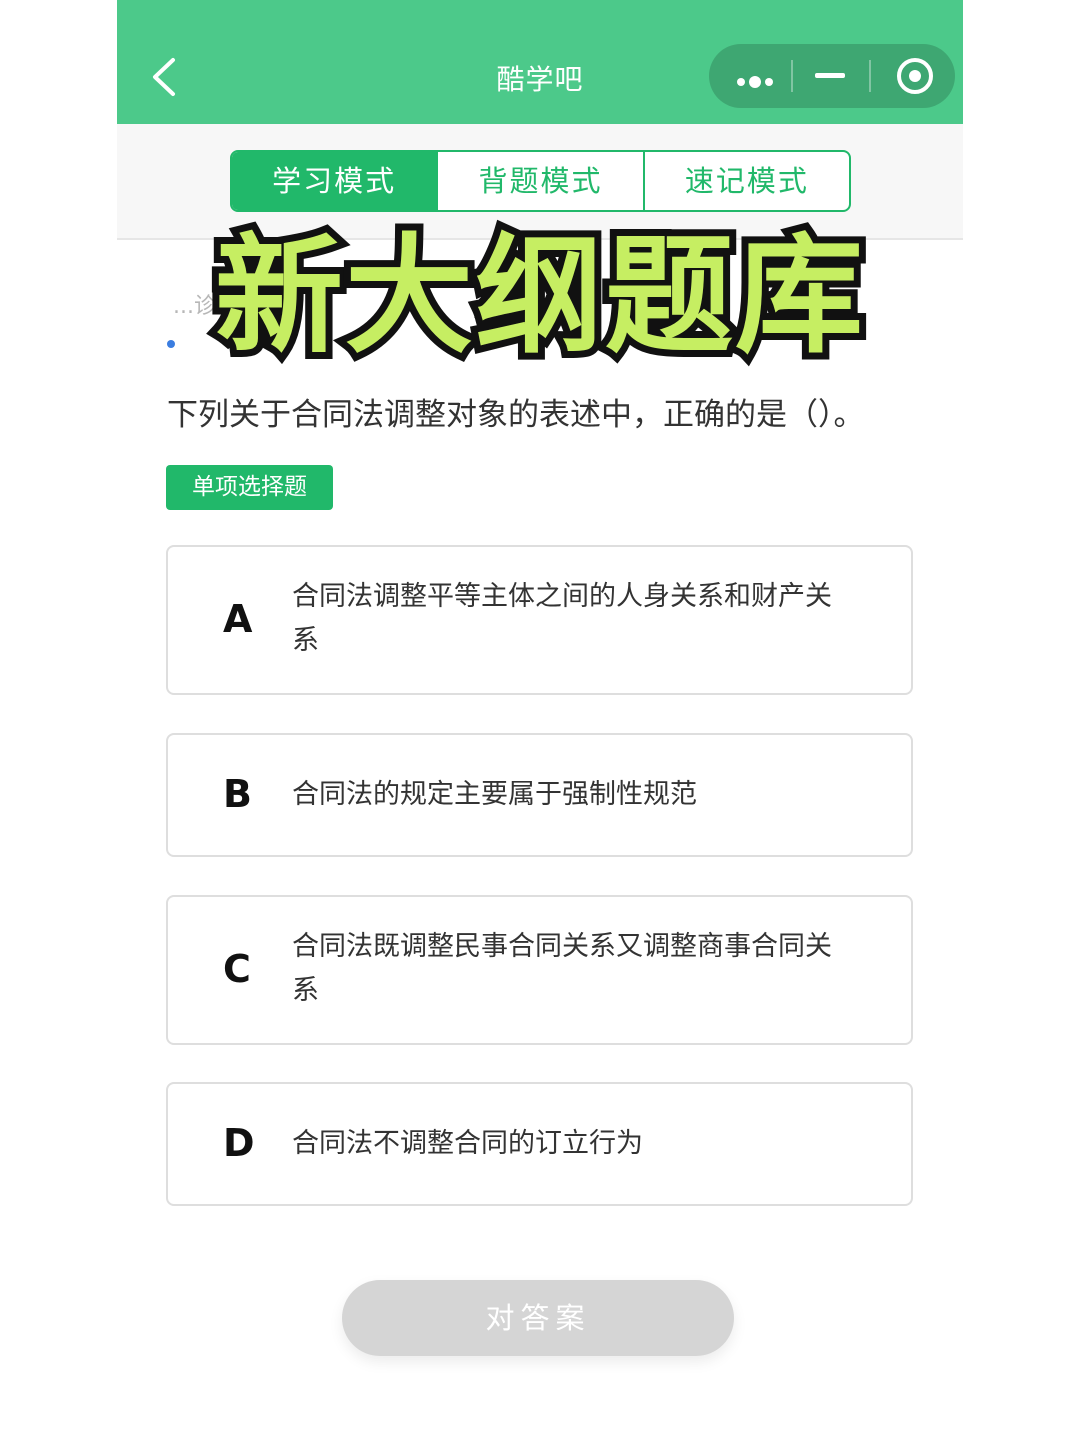 Image resolution: width=1080 pixels, height=1440 pixels. I want to click on option-text: 合同法的规定主要属于强制性规范, so click(494, 794).